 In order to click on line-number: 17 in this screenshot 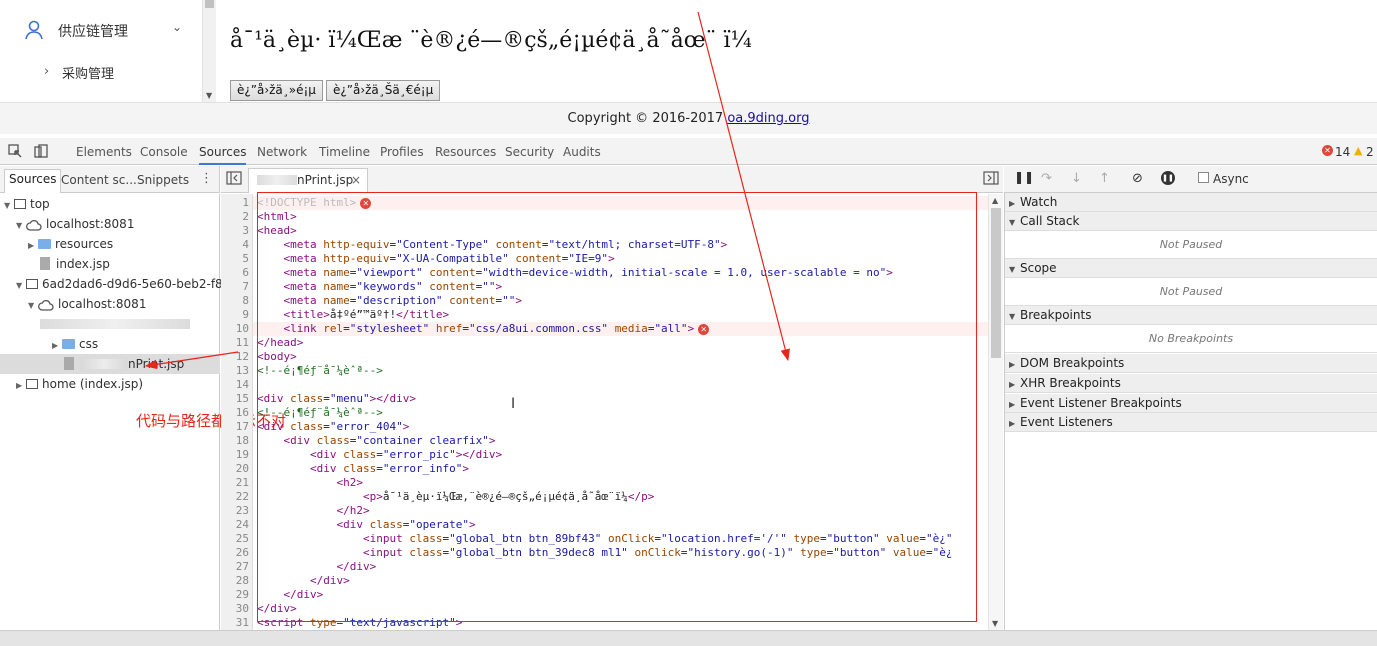, I will do `click(235, 427)`.